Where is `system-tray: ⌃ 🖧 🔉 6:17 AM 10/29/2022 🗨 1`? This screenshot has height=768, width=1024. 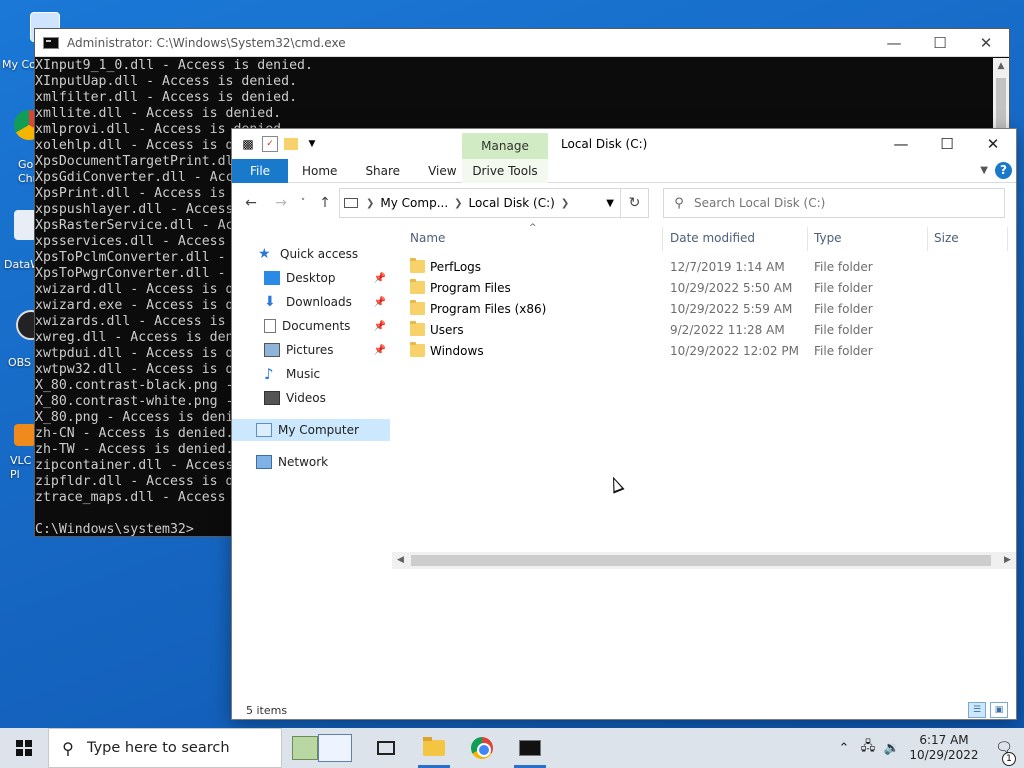
system-tray: ⌃ 🖧 🔉 6:17 AM 10/29/2022 🗨 1 is located at coordinates (928, 748).